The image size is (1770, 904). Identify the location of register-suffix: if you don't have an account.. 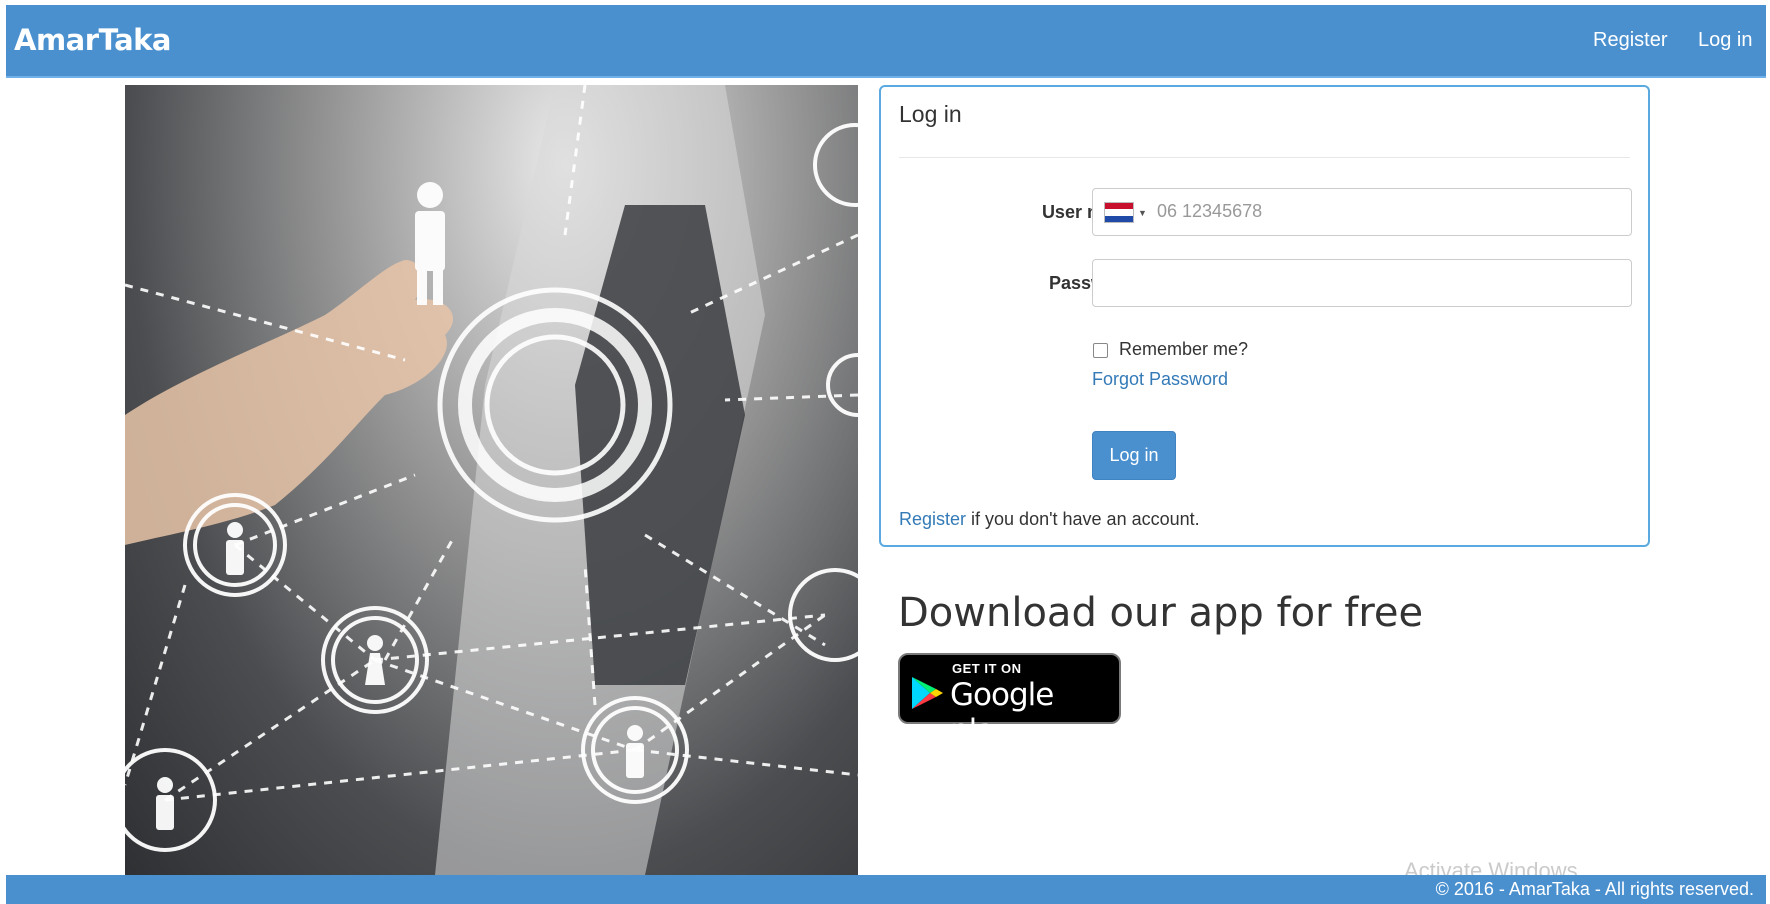
(1083, 519).